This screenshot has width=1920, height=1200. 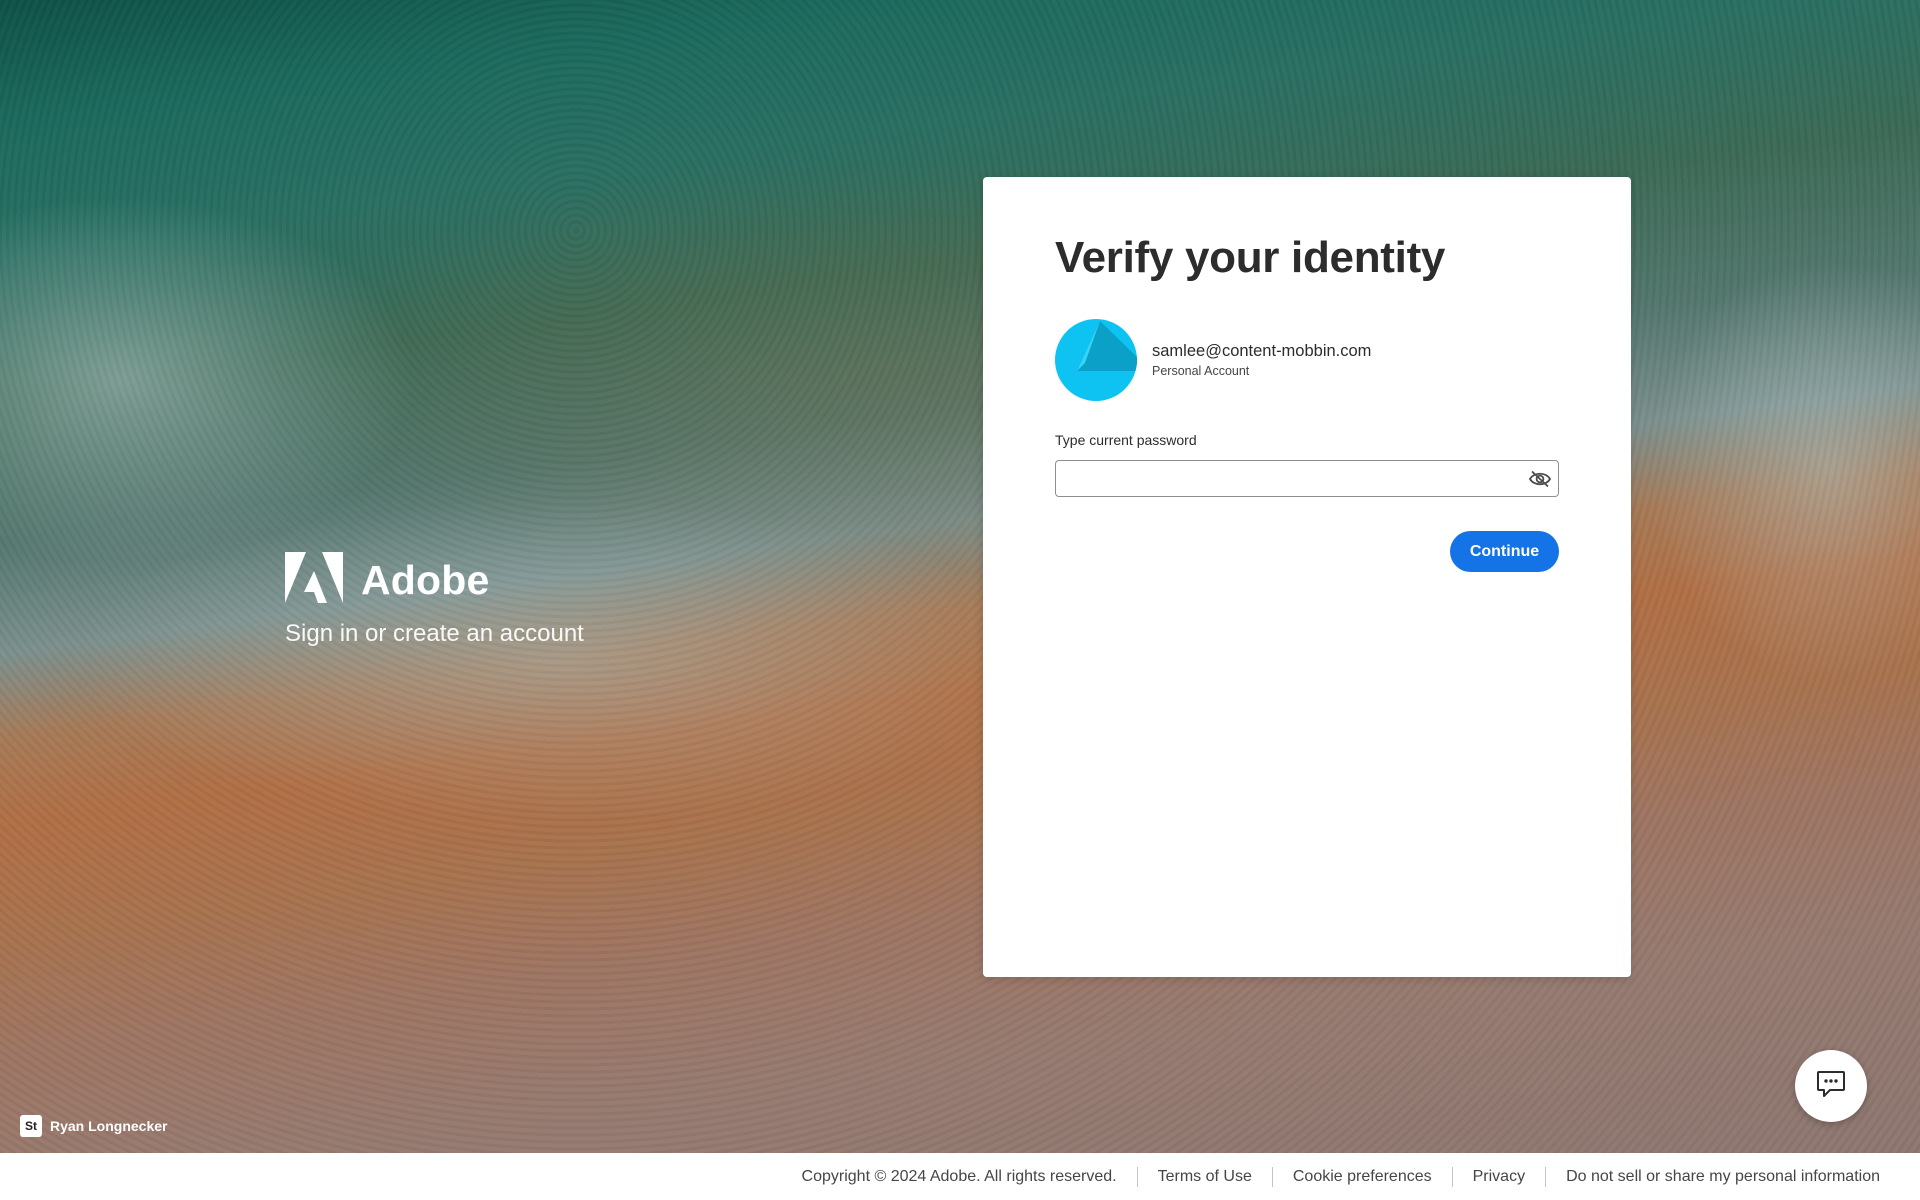 I want to click on password-input, so click(x=1289, y=478).